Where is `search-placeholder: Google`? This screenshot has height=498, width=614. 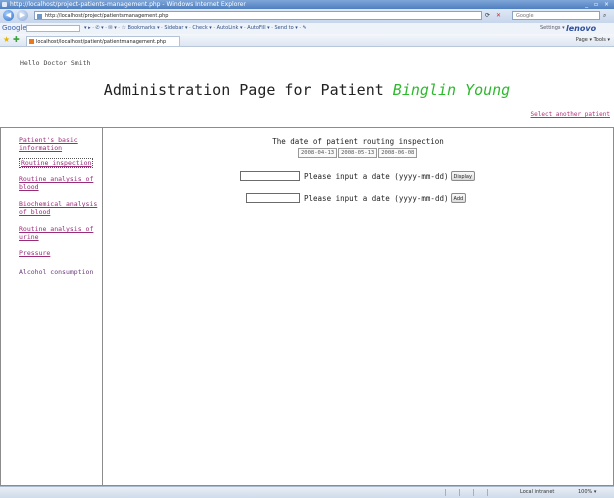 search-placeholder: Google is located at coordinates (525, 16).